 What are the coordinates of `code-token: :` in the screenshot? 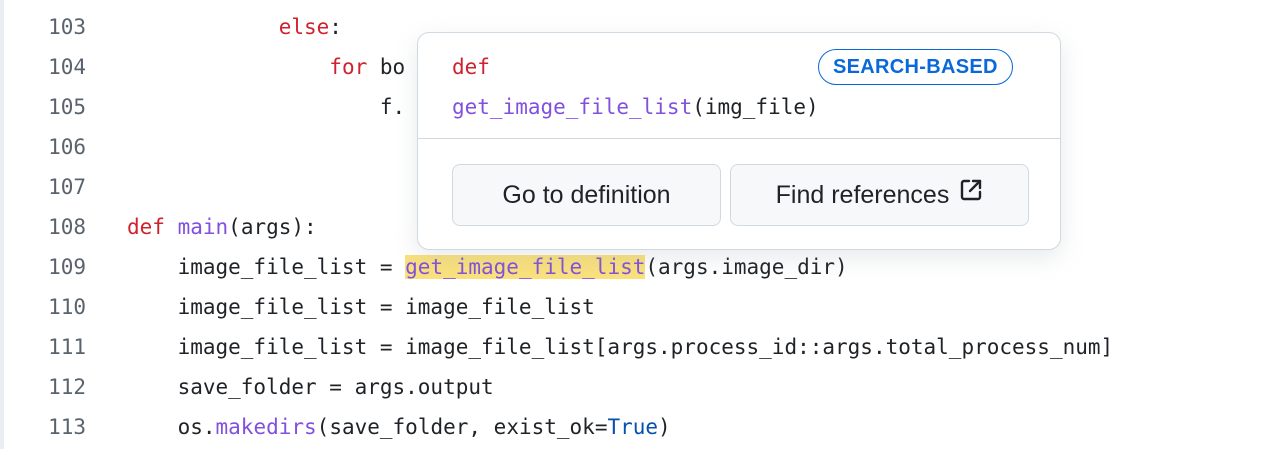 It's located at (335, 27).